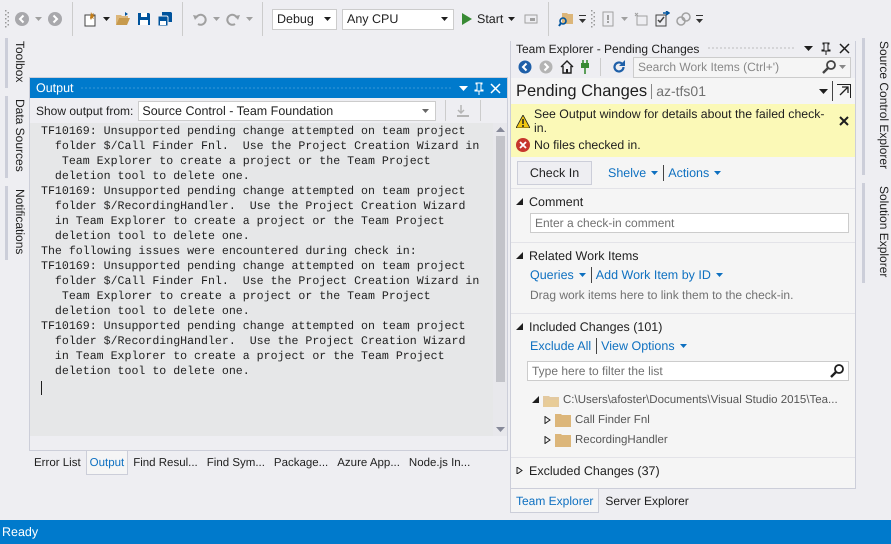 The width and height of the screenshot is (891, 544). I want to click on side-tab: Toolbox, so click(16, 63).